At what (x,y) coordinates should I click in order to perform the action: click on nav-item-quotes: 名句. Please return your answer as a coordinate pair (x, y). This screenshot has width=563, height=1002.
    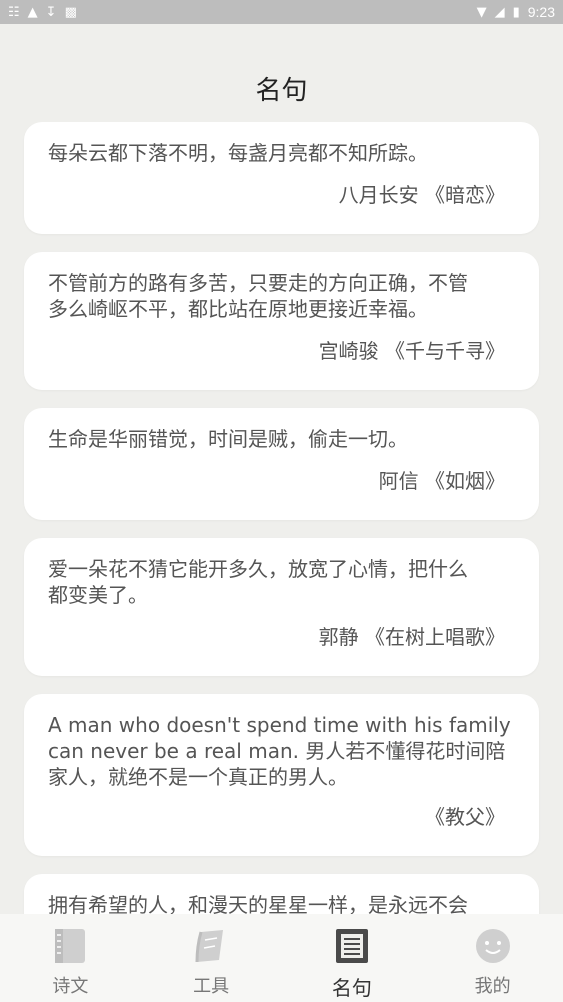
    Looking at the image, I should click on (352, 958).